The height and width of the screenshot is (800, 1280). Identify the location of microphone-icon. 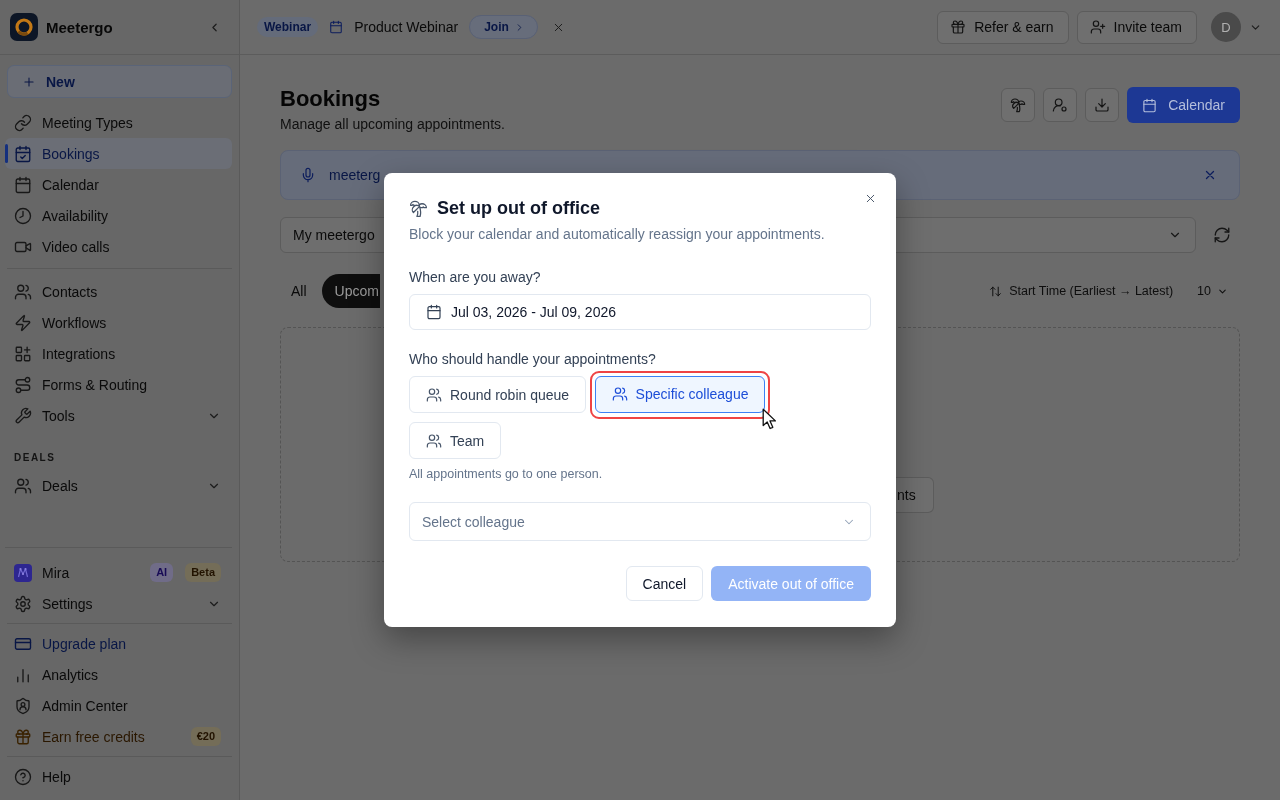
(308, 175).